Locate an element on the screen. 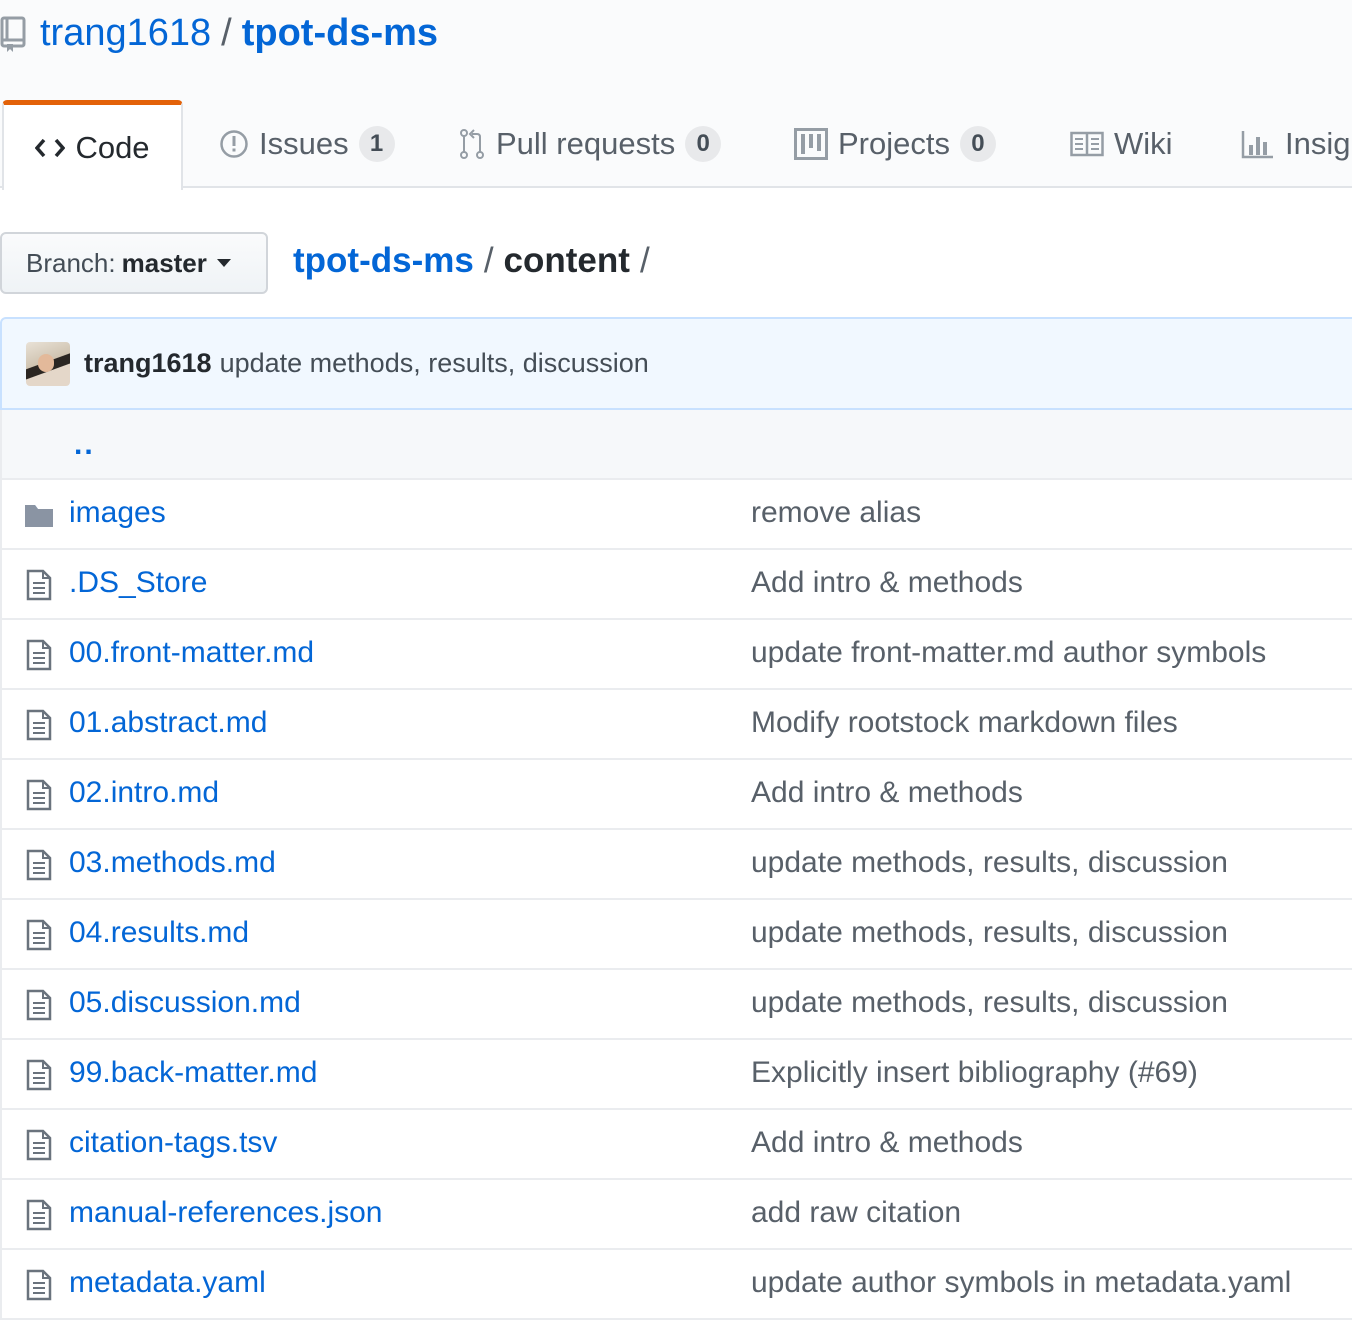  branch-value: master is located at coordinates (164, 262).